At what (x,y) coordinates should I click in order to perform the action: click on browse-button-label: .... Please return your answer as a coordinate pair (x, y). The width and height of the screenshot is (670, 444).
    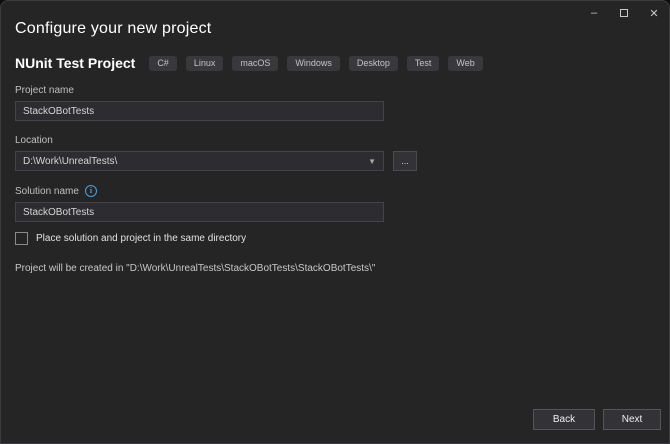
    Looking at the image, I should click on (405, 160).